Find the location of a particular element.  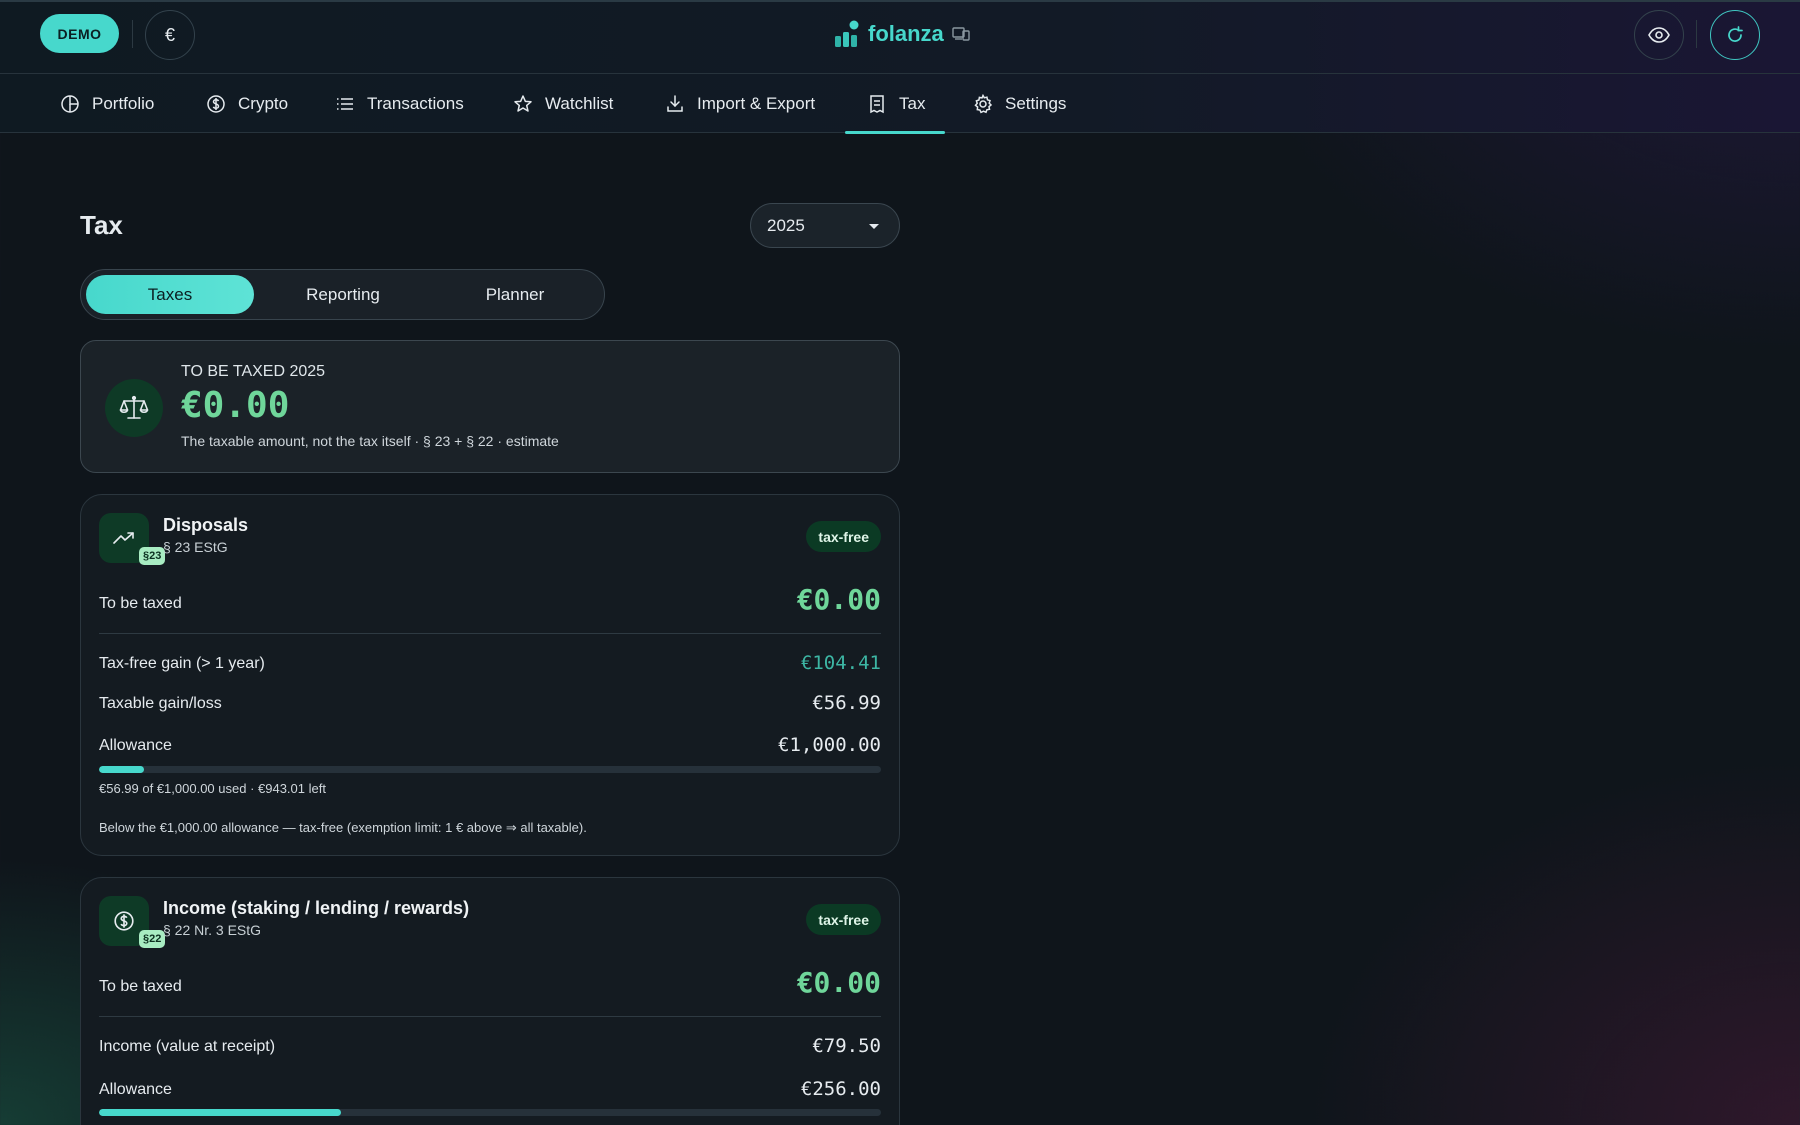

currency-button: € is located at coordinates (170, 35).